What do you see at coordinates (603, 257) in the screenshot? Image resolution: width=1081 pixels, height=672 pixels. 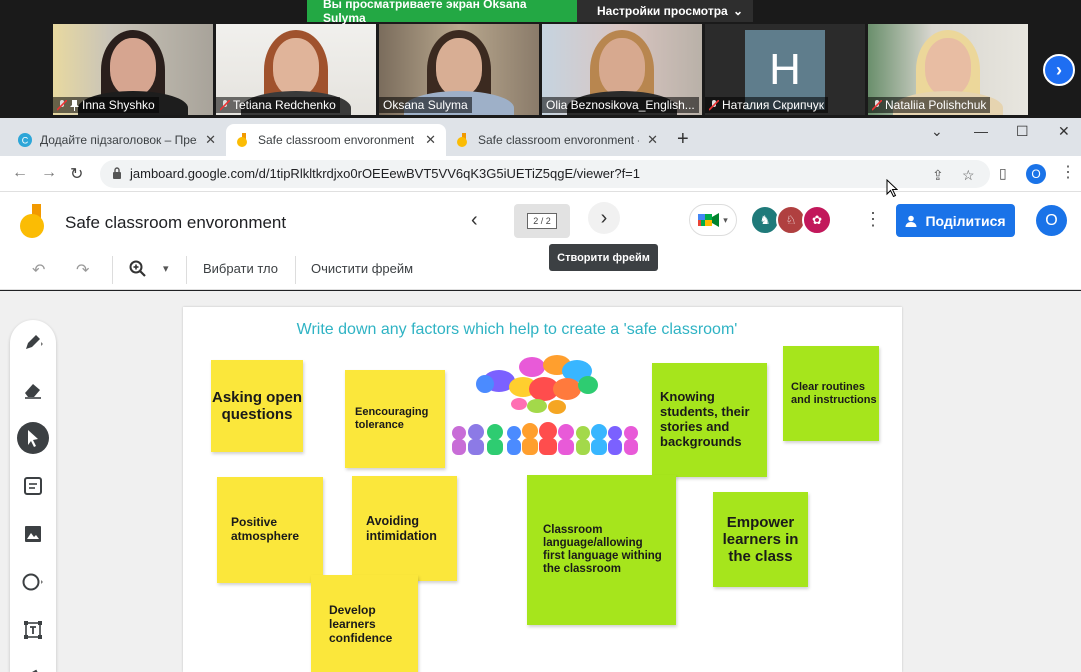 I see `tooltip: Створити фрейм` at bounding box center [603, 257].